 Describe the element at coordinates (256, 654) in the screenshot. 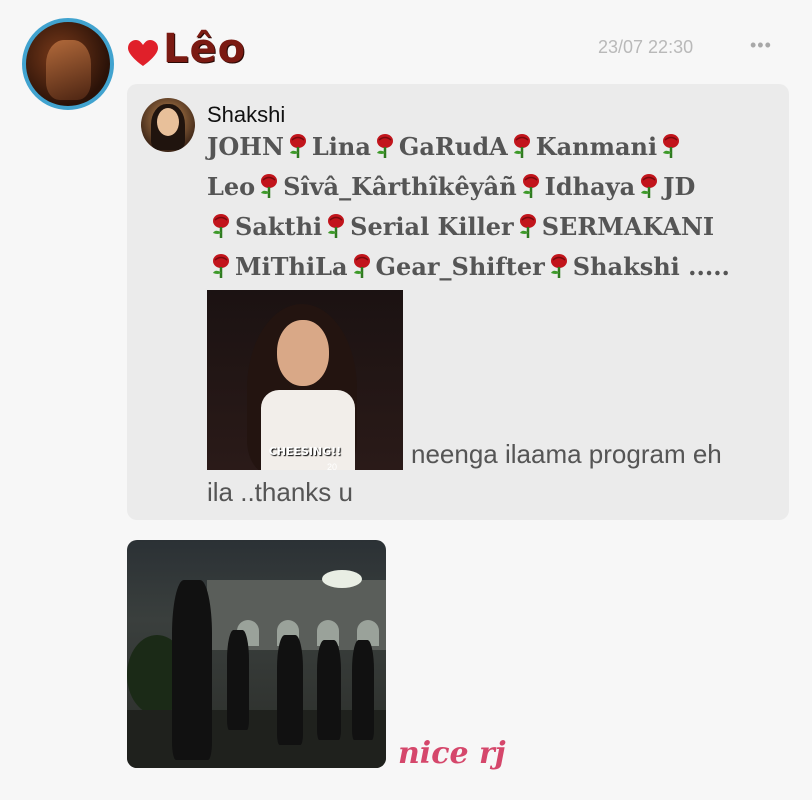

I see `dance-gif` at that location.